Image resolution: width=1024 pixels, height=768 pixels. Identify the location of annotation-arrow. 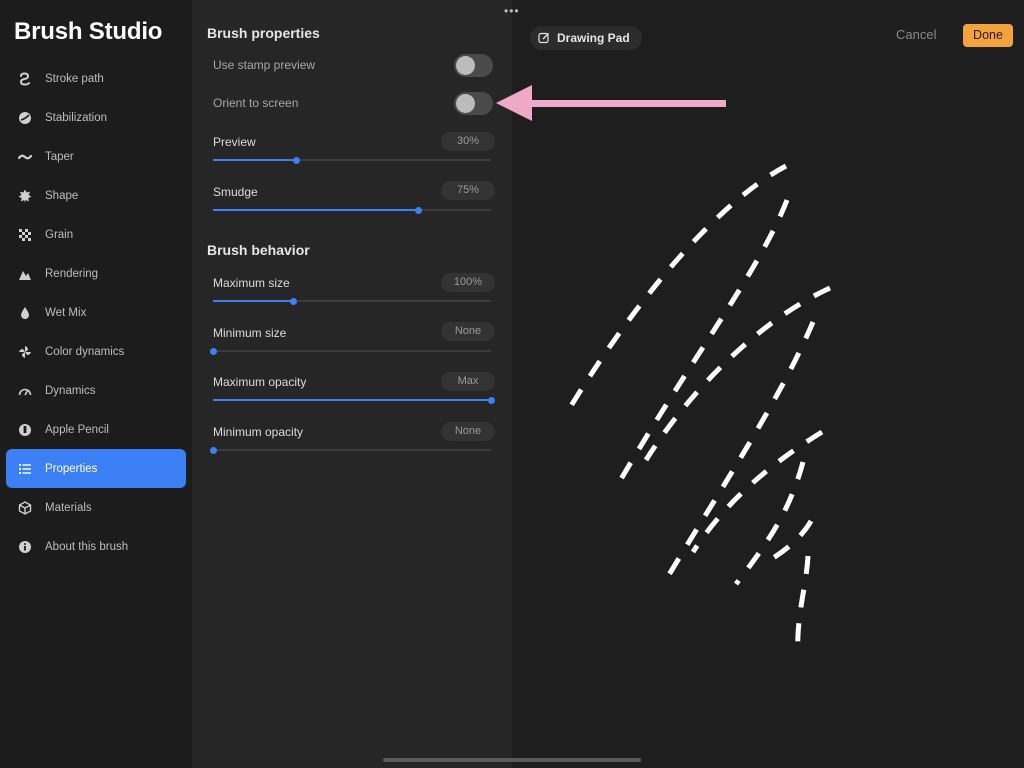
(611, 103).